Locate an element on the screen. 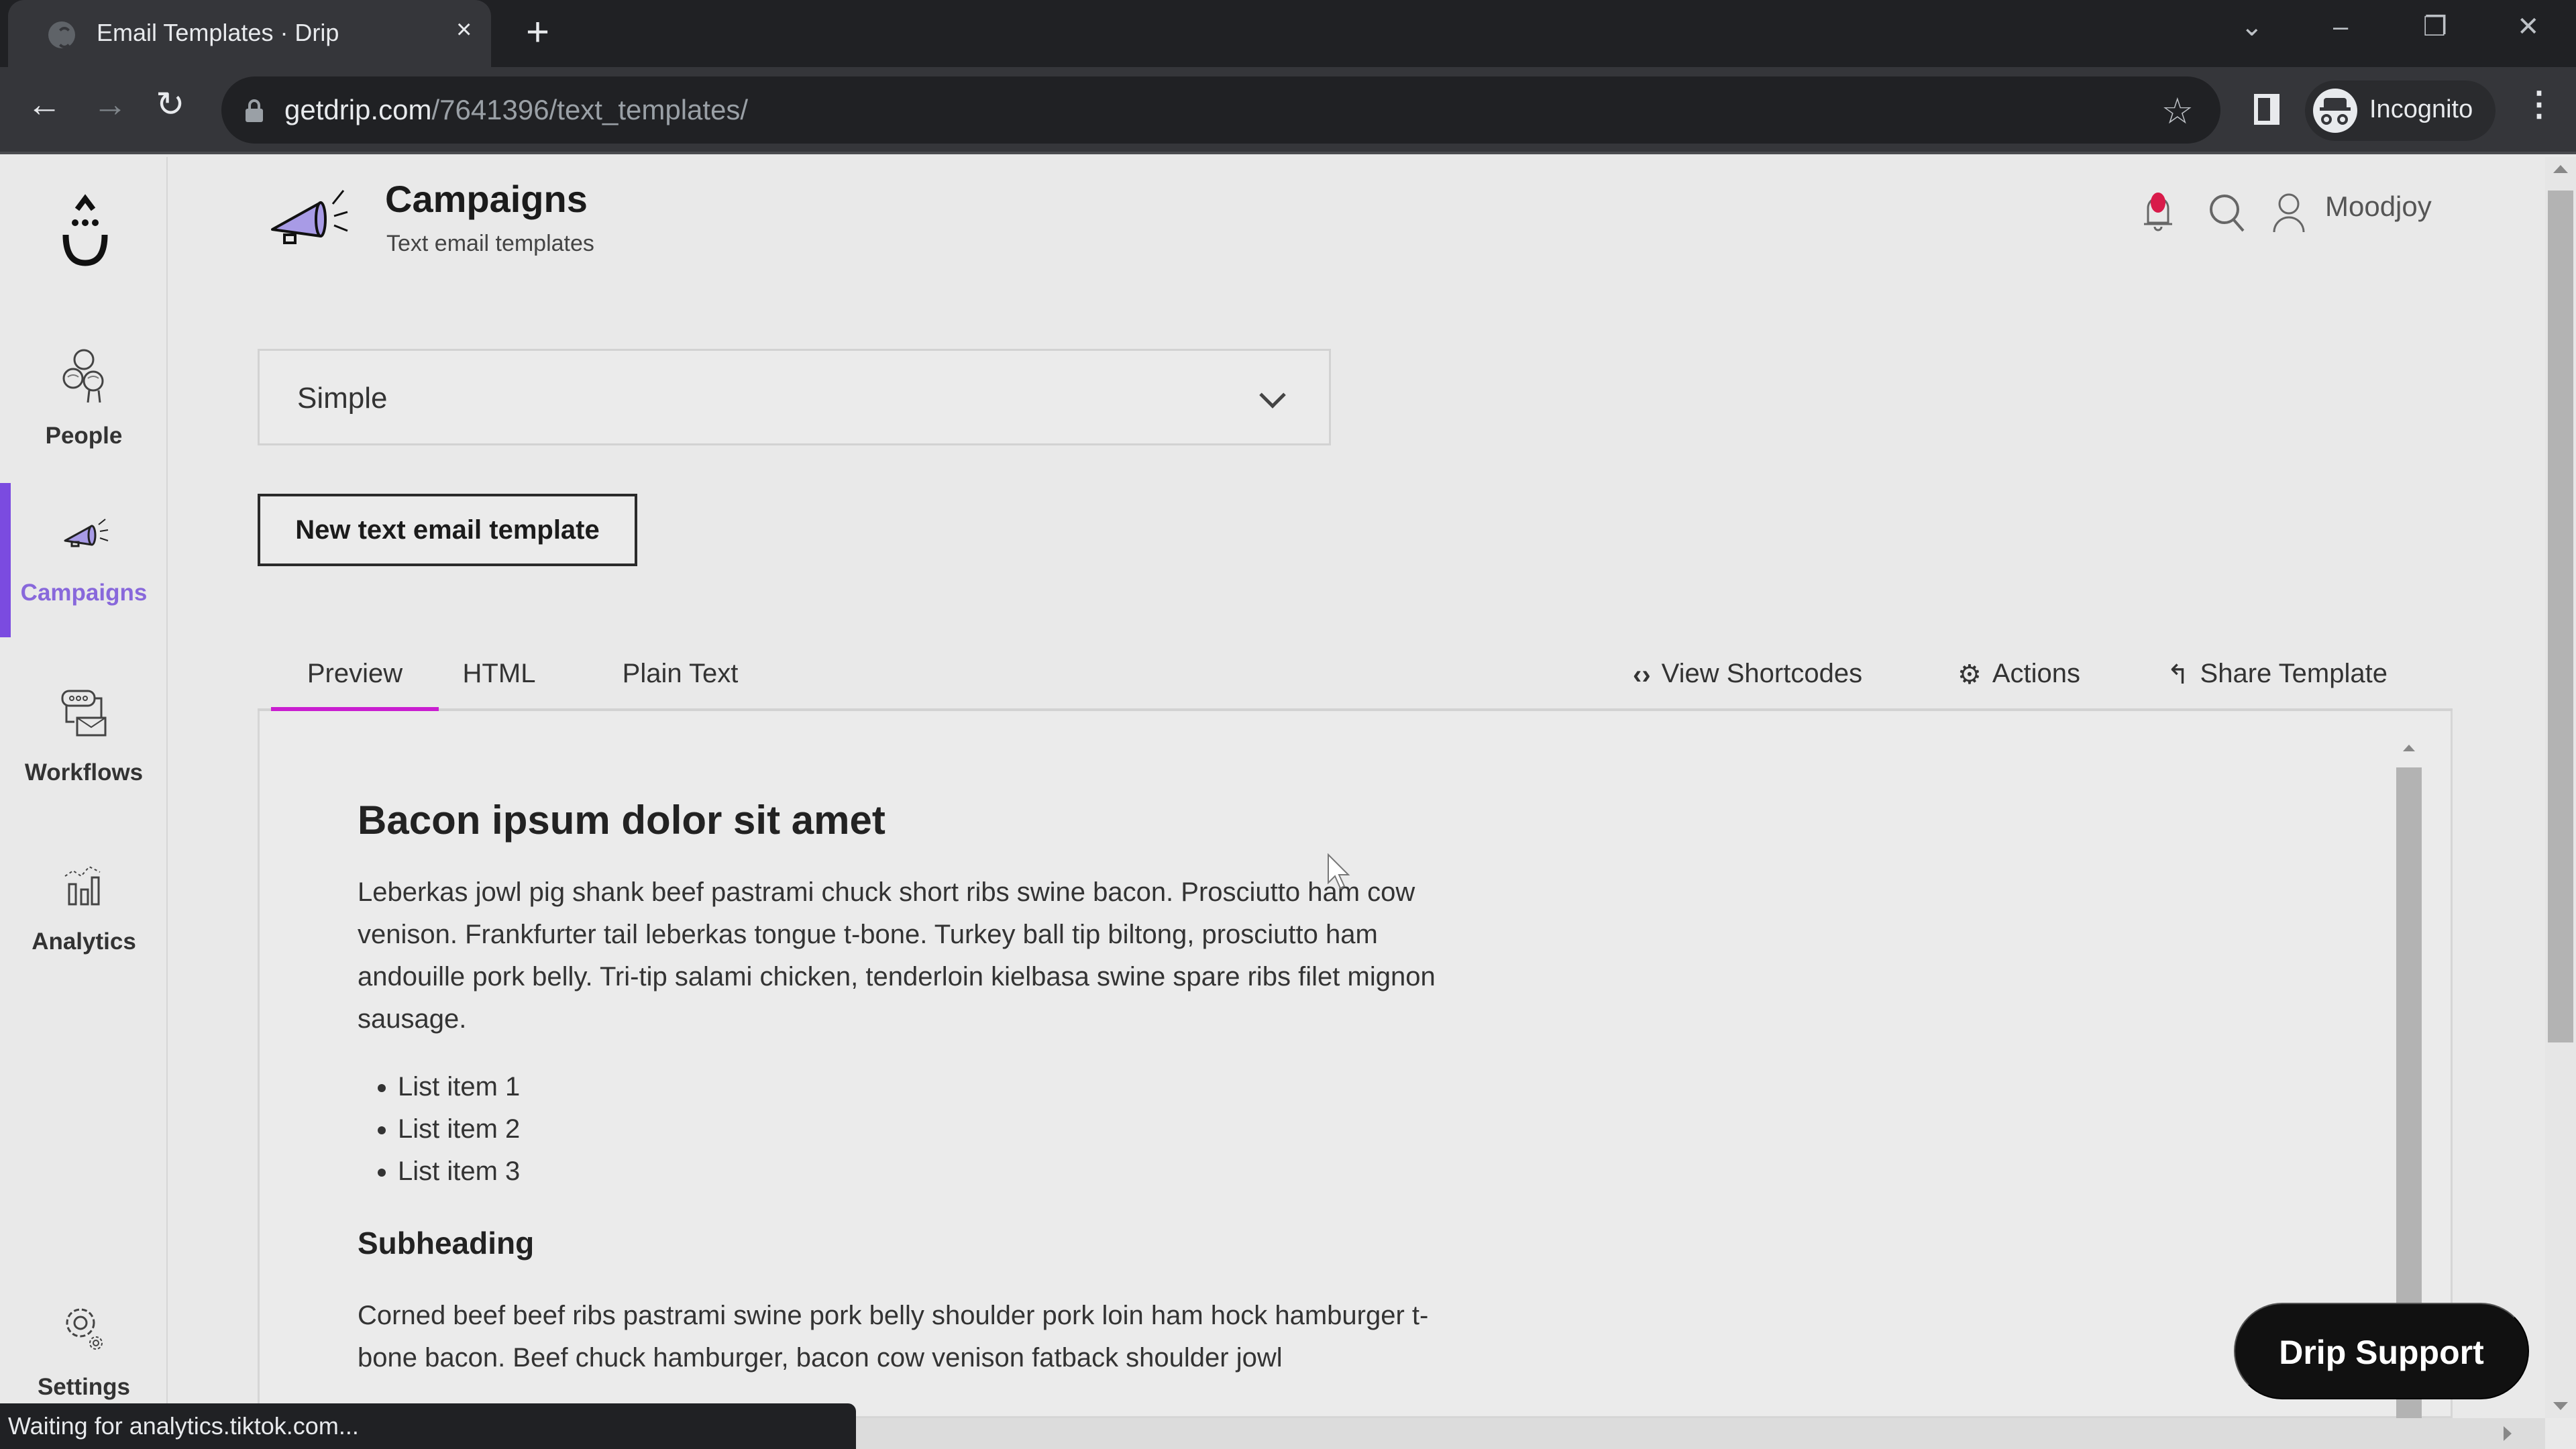 The width and height of the screenshot is (2576, 1449). share-template-button: ↰ Share Template is located at coordinates (2277, 673).